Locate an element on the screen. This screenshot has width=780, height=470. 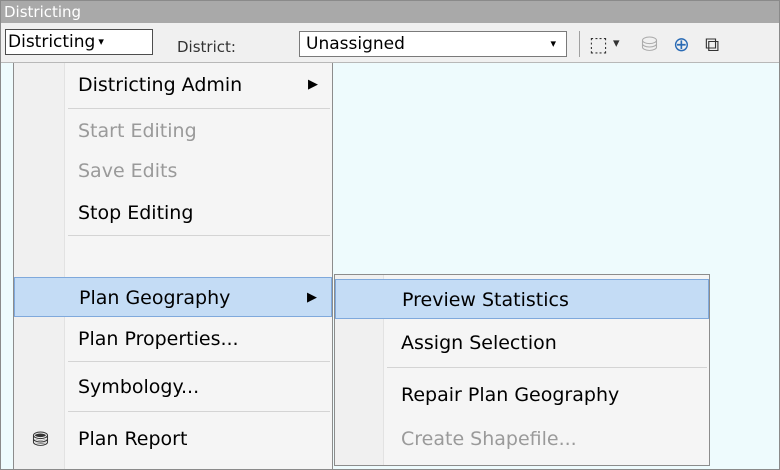
menu-item-label: Stop Editing is located at coordinates (136, 213).